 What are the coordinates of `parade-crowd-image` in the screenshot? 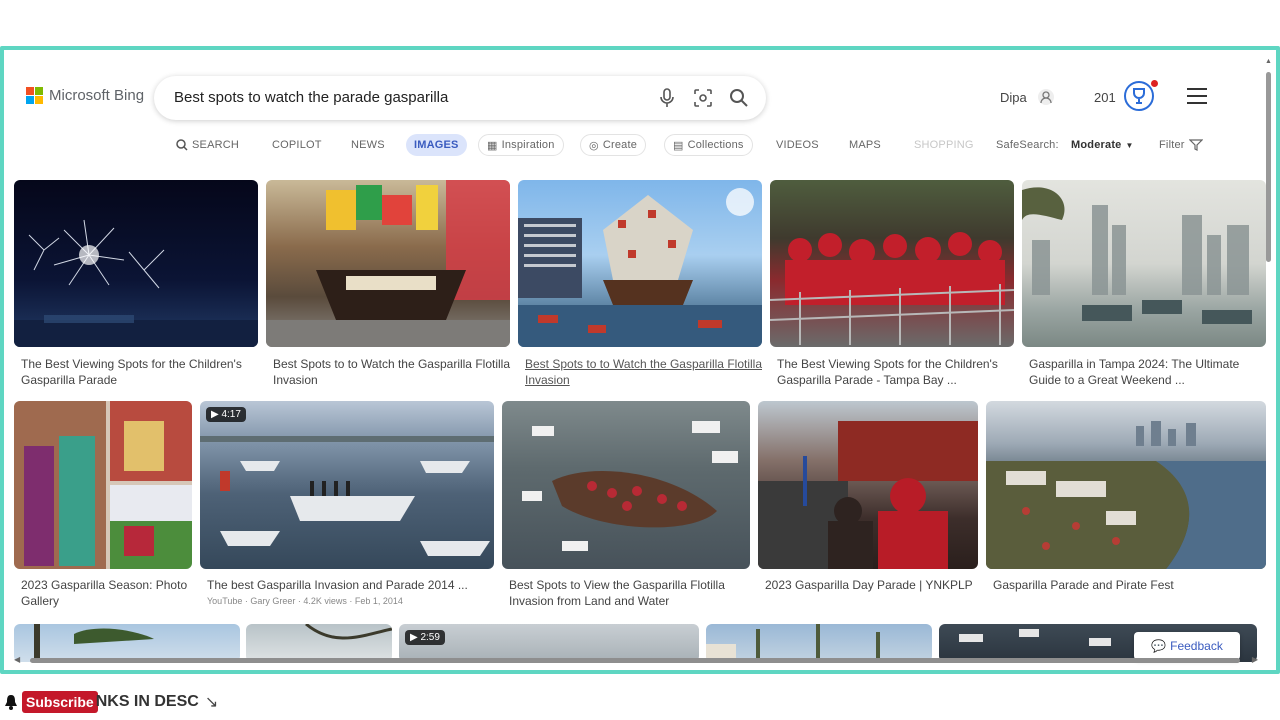 It's located at (892, 288).